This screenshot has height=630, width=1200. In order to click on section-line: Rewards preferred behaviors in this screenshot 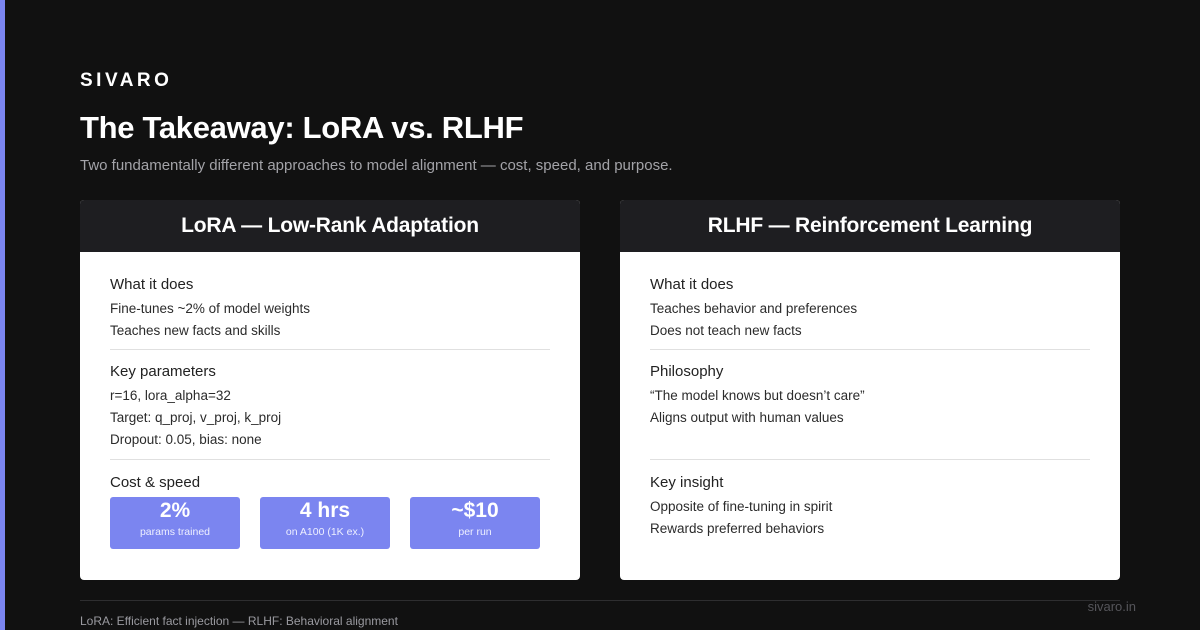, I will do `click(737, 528)`.